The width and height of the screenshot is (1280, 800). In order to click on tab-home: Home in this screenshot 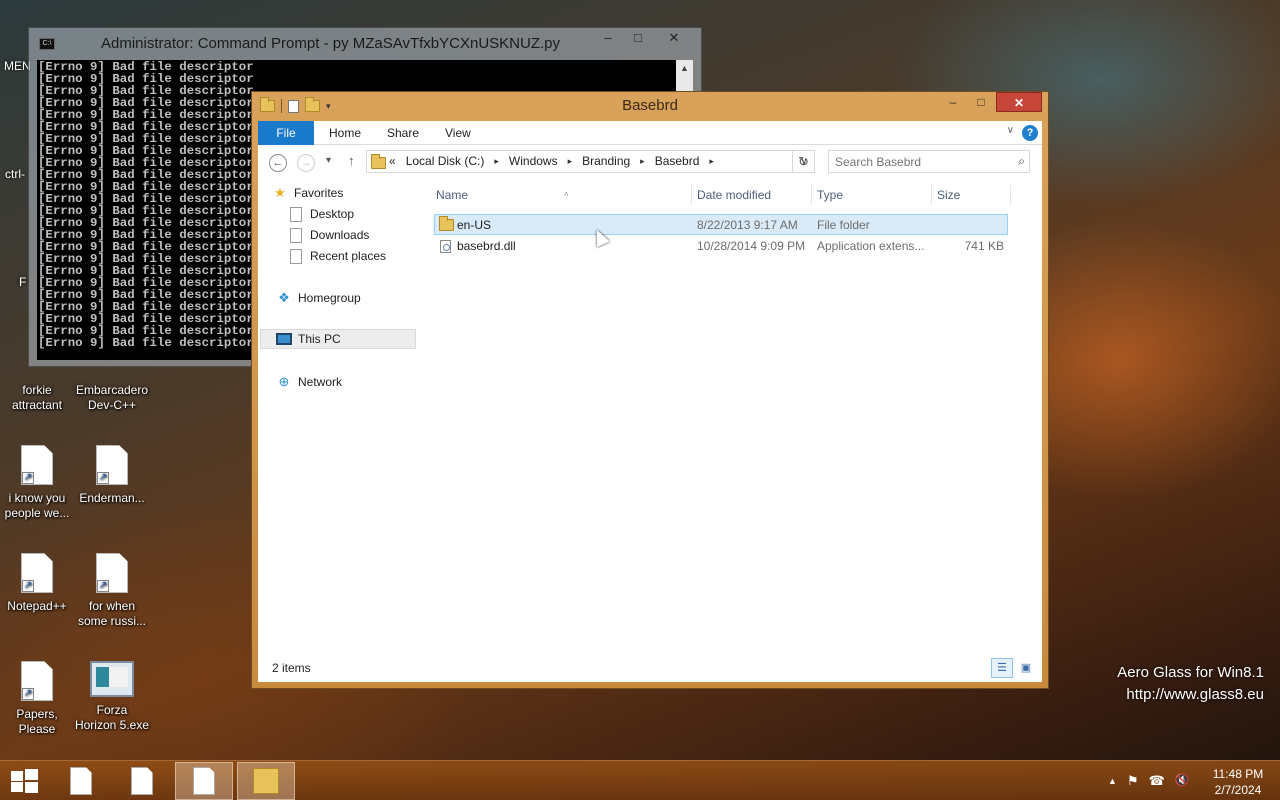, I will do `click(345, 133)`.